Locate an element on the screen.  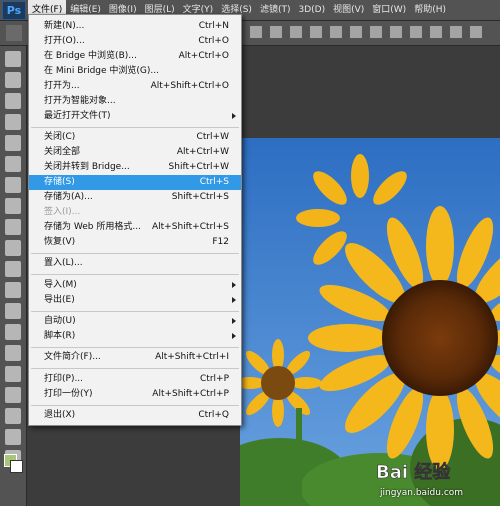
tools-panel is located at coordinates (13, 276).